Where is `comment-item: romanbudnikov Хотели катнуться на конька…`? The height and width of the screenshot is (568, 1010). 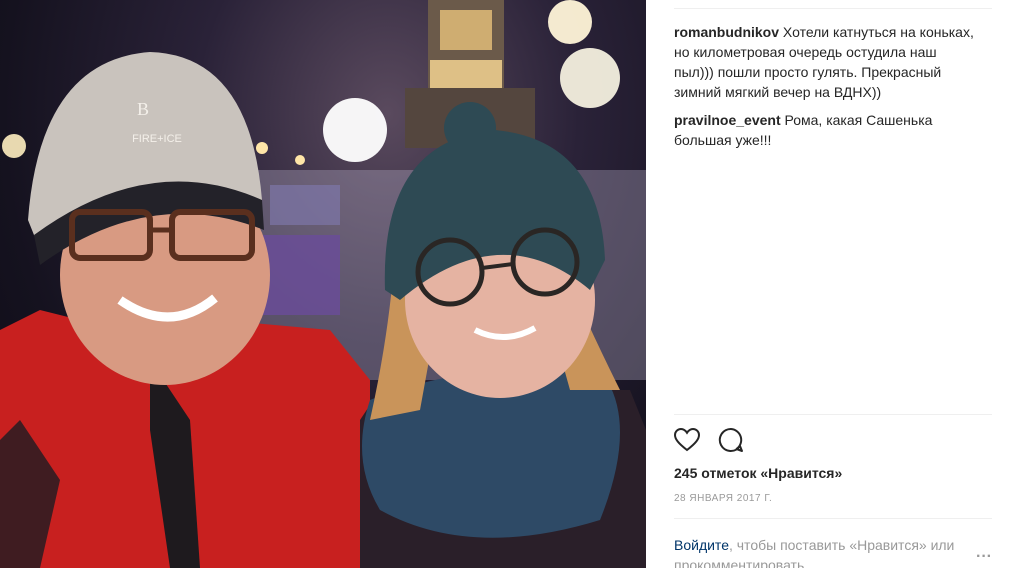
comment-item: romanbudnikov Хотели катнуться на конька… is located at coordinates (824, 62).